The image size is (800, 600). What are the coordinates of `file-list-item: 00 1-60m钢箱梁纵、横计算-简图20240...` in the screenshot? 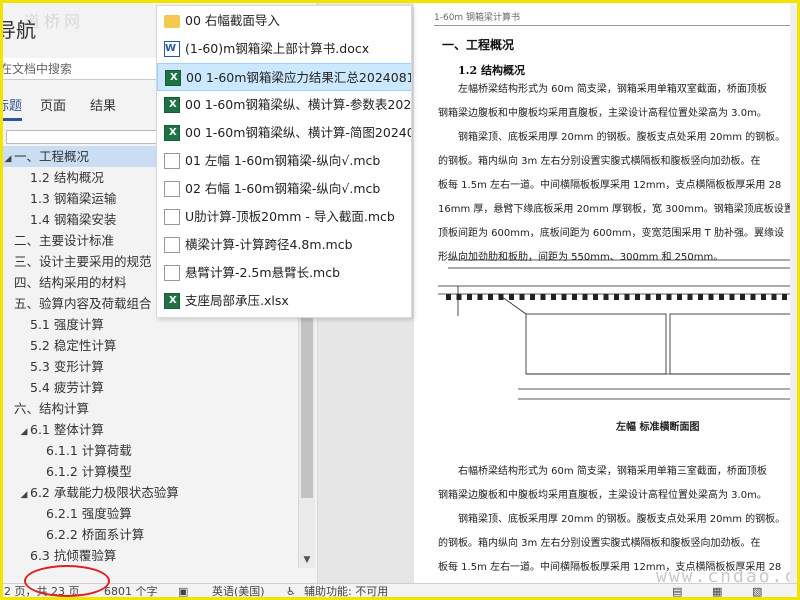 It's located at (284, 133).